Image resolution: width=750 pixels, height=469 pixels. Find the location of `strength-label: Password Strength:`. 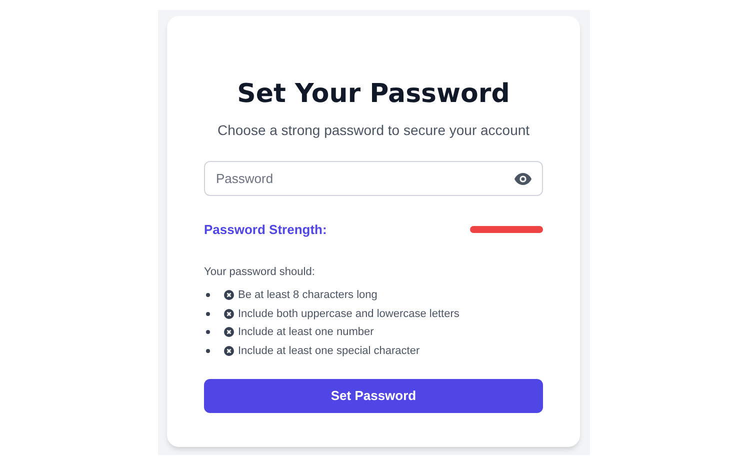

strength-label: Password Strength: is located at coordinates (265, 230).